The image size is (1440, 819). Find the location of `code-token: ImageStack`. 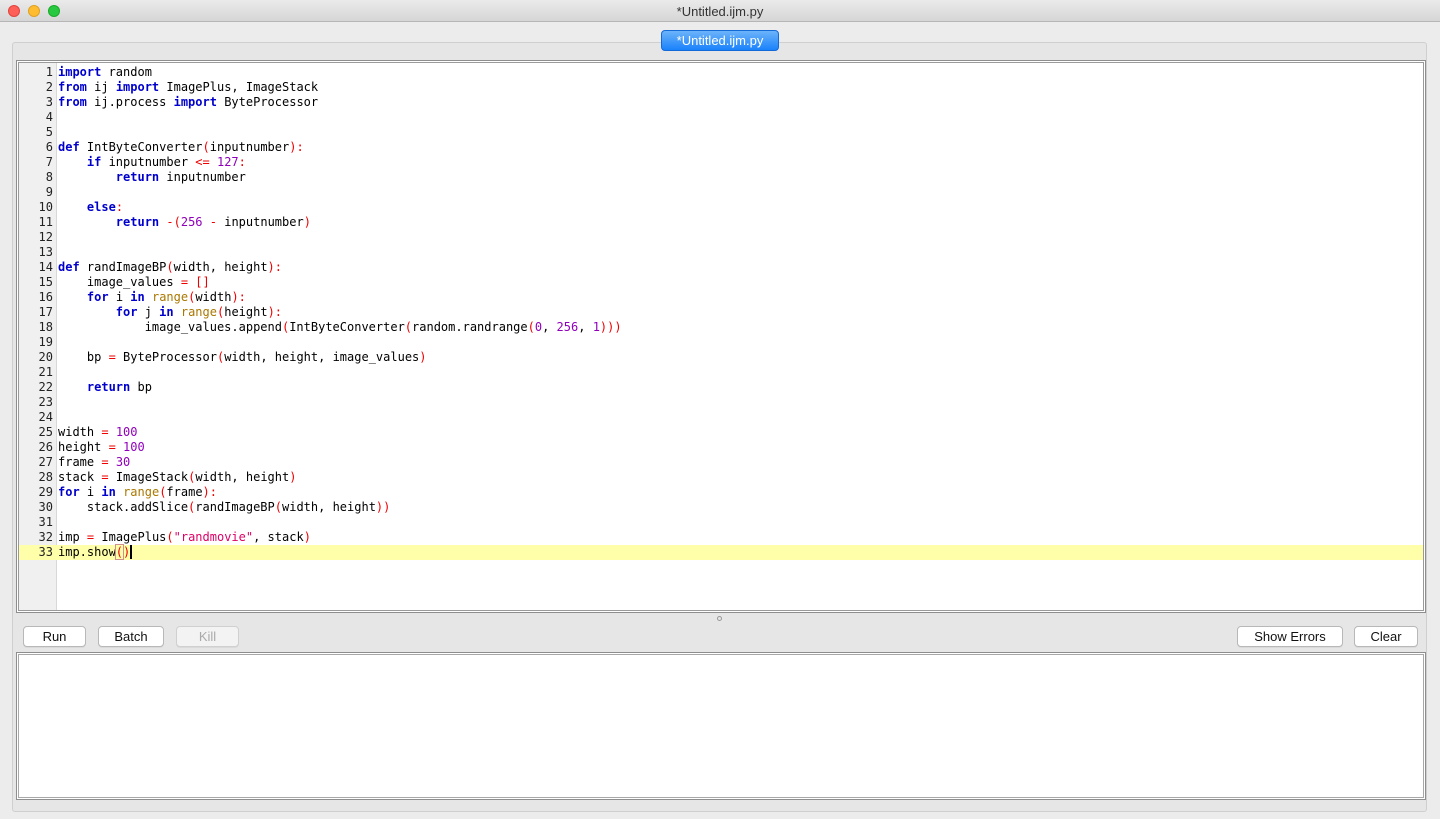

code-token: ImageStack is located at coordinates (148, 477).